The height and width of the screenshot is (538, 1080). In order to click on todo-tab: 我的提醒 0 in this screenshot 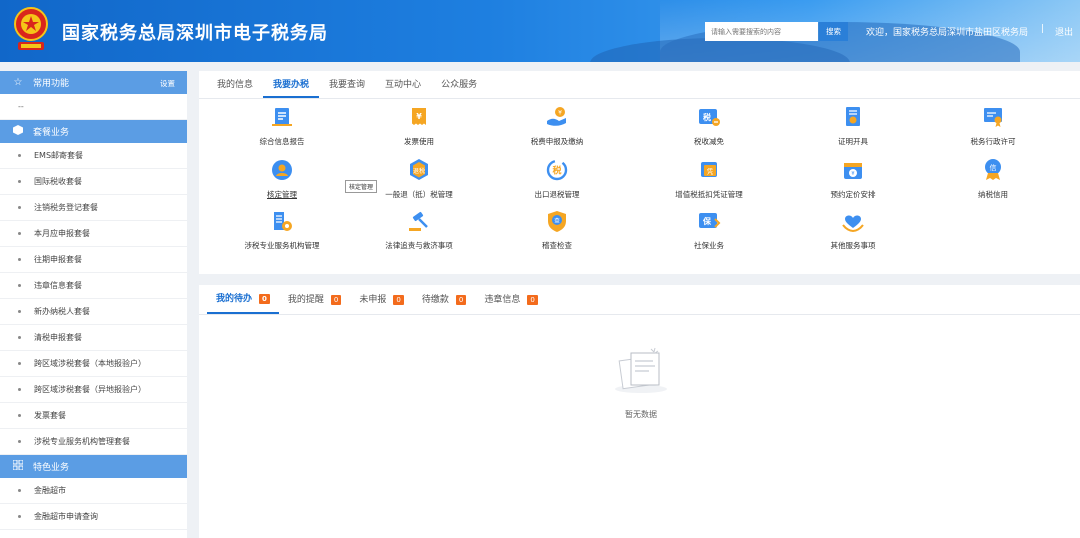, I will do `click(314, 299)`.